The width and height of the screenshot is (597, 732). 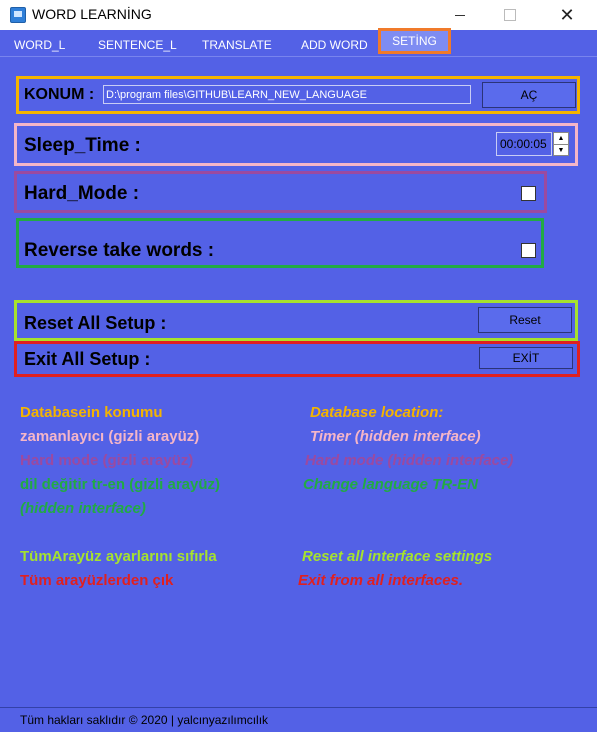 I want to click on hard-mode-label: Hard_Mode :, so click(x=82, y=193).